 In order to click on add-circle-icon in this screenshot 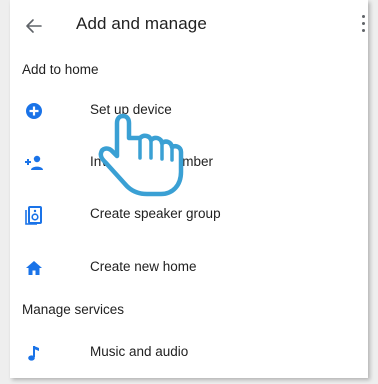, I will do `click(34, 111)`.